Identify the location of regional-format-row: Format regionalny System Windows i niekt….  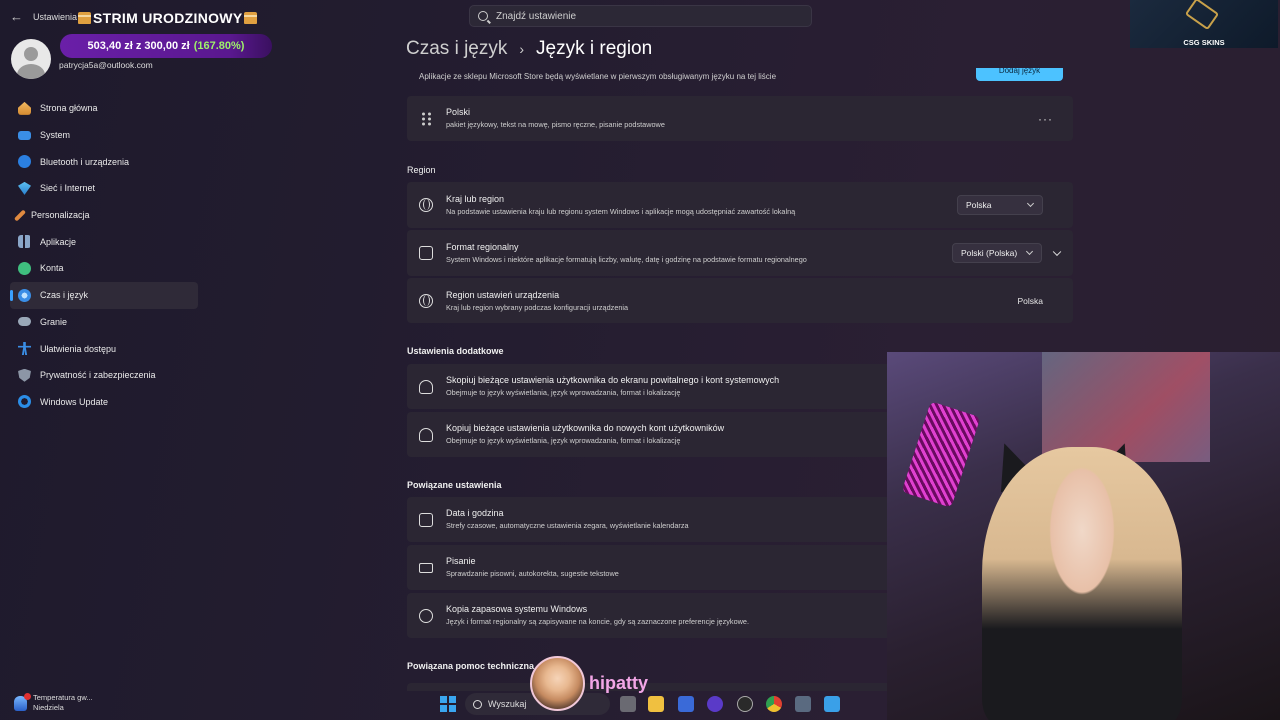
(740, 253).